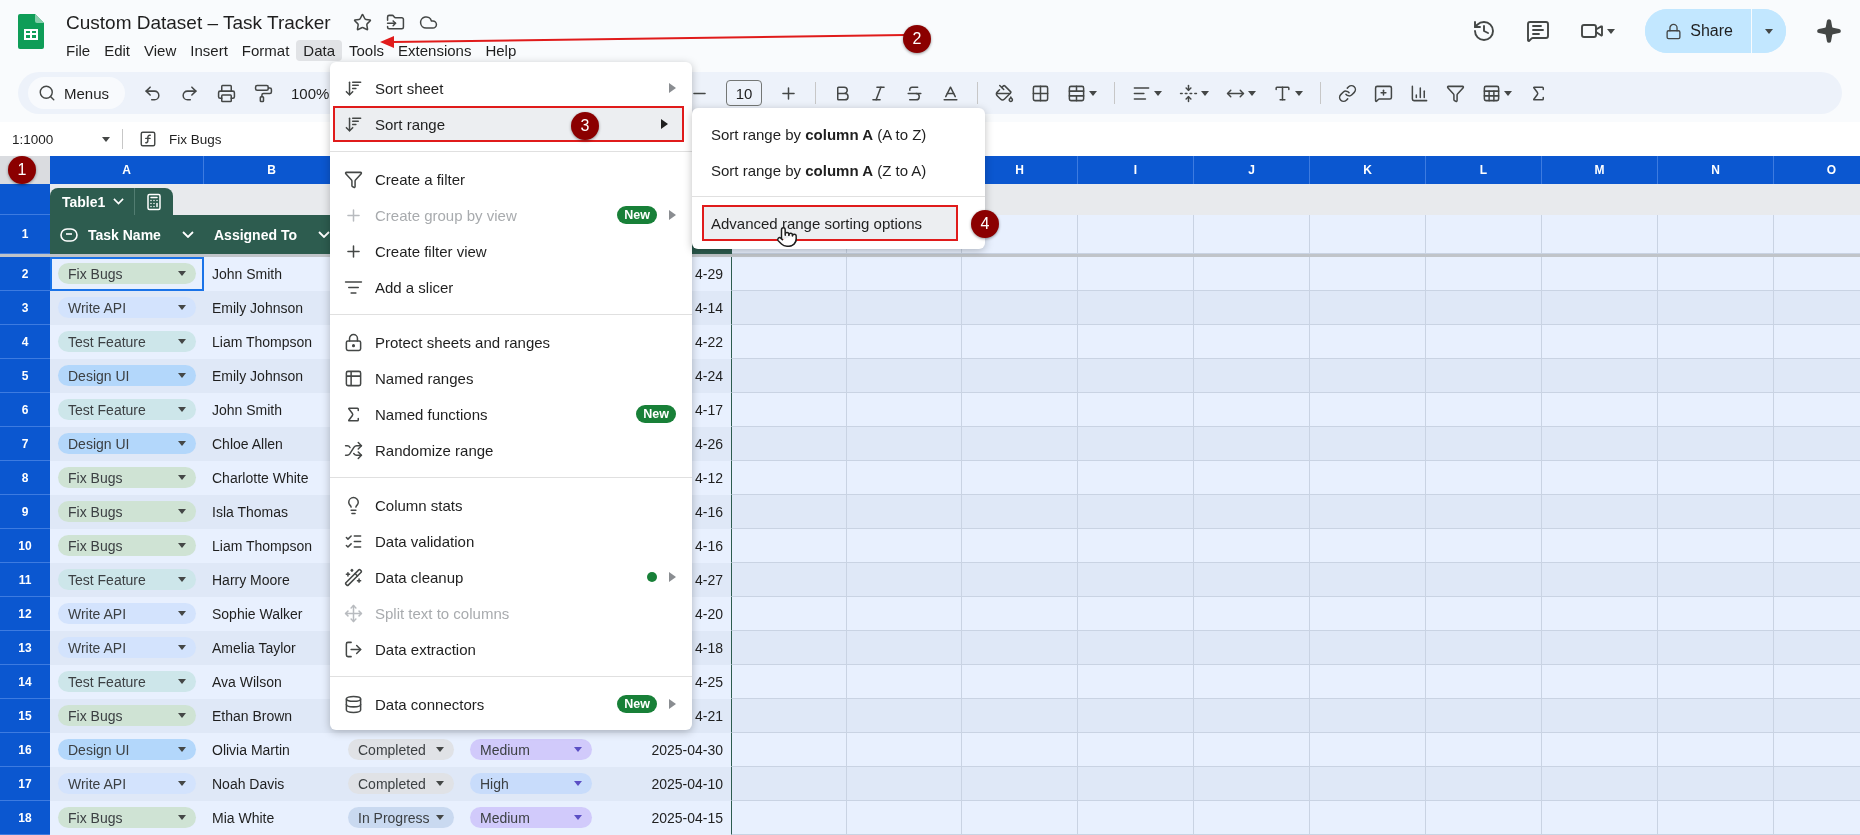 The height and width of the screenshot is (835, 1860). I want to click on menu-bar-item: Insert, so click(209, 50).